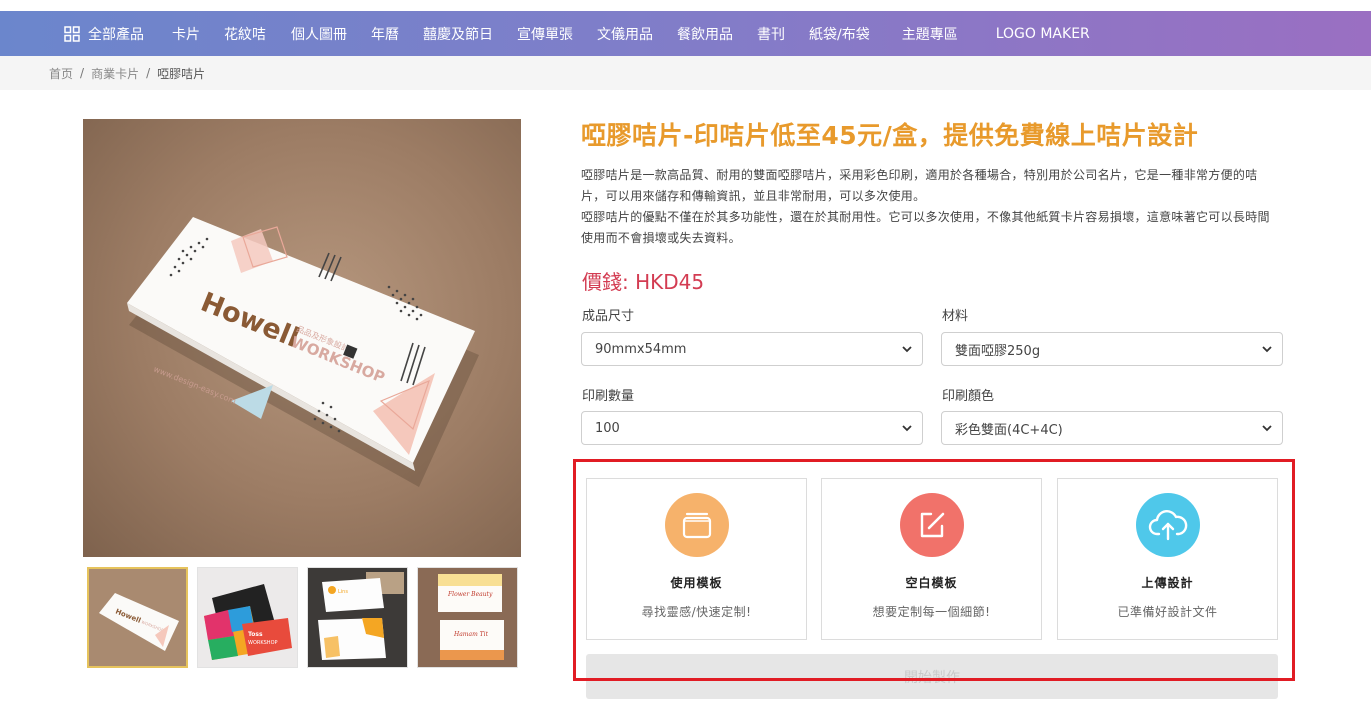  Describe the element at coordinates (752, 349) in the screenshot. I see `size-select: 90mmx54mm` at that location.